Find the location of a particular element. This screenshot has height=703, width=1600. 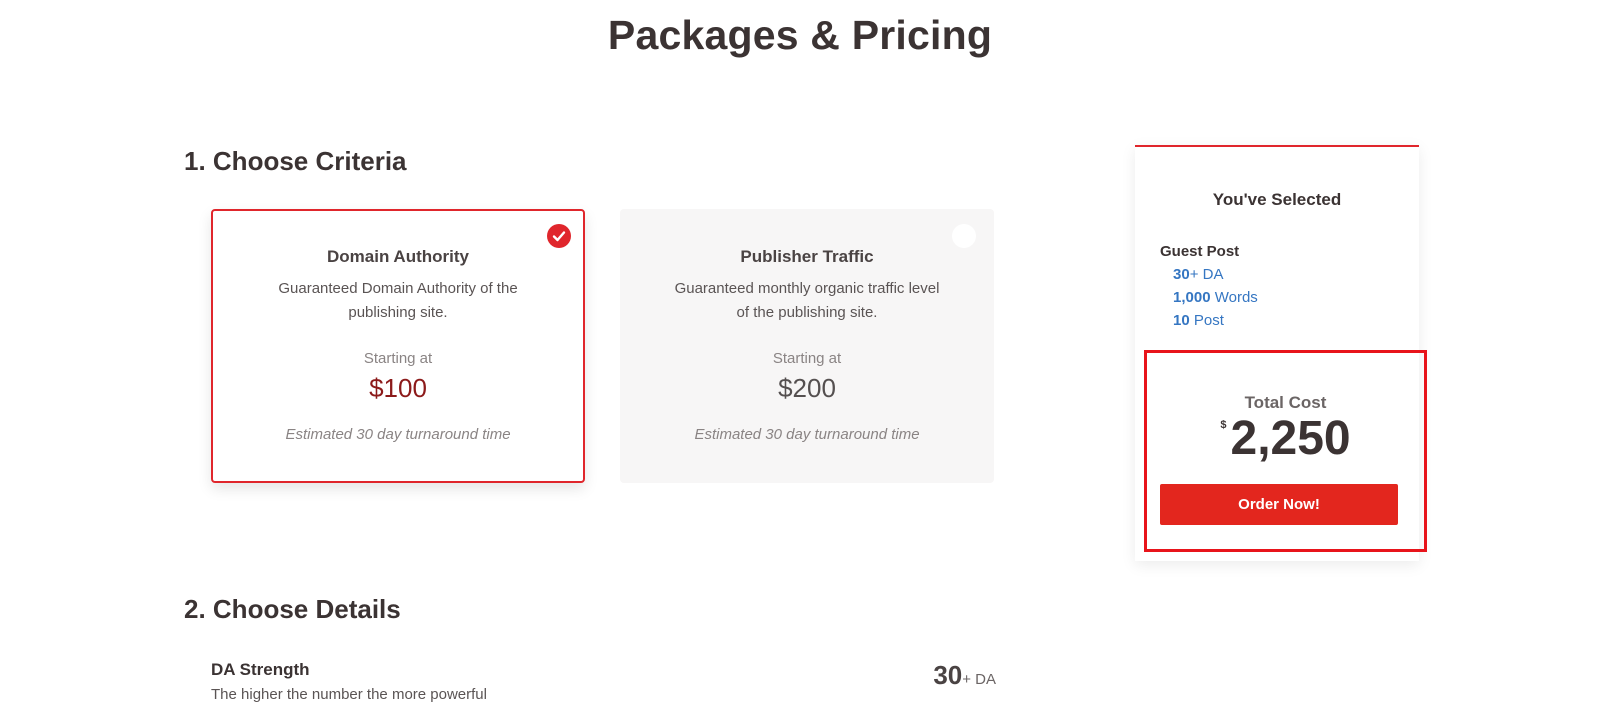

summary-line-words: 1,000 Words is located at coordinates (1215, 297).